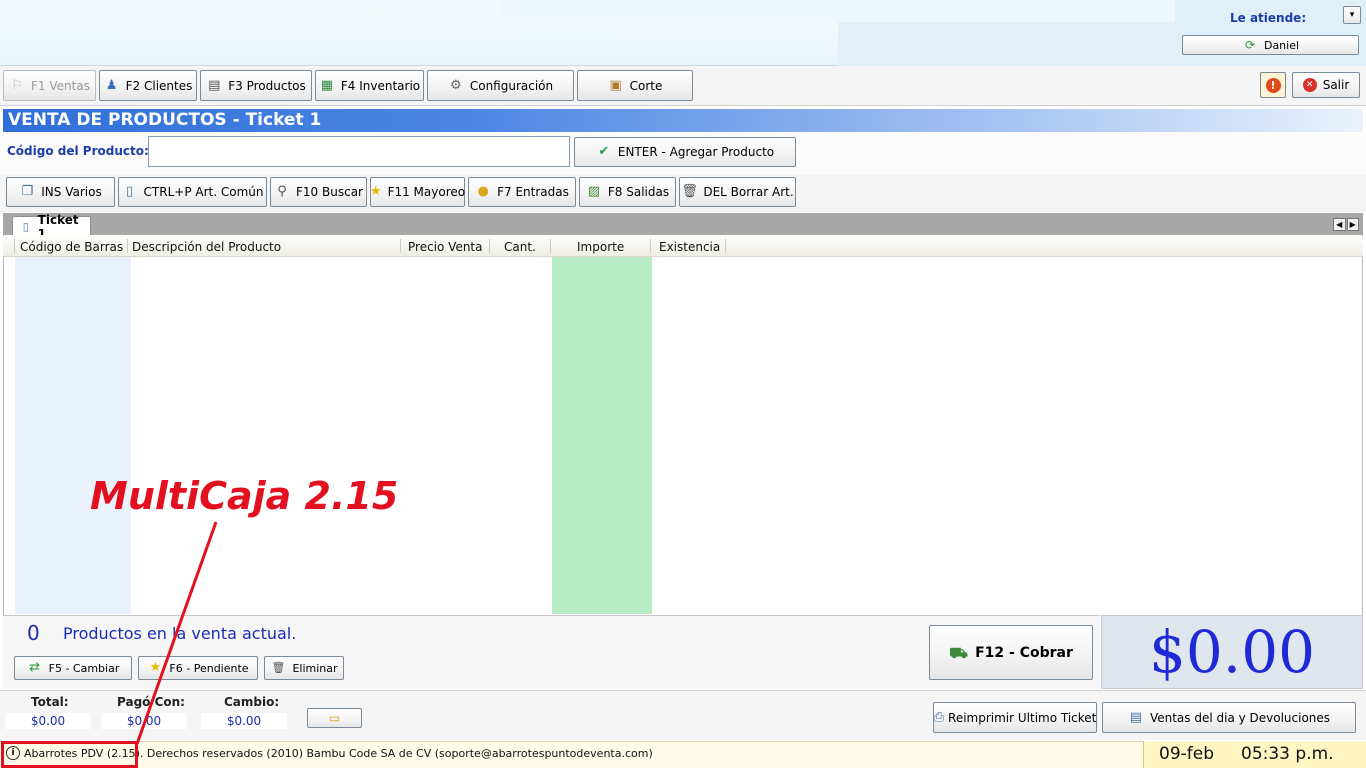 The height and width of the screenshot is (768, 1366). I want to click on cambio-value: $0.00, so click(244, 721).